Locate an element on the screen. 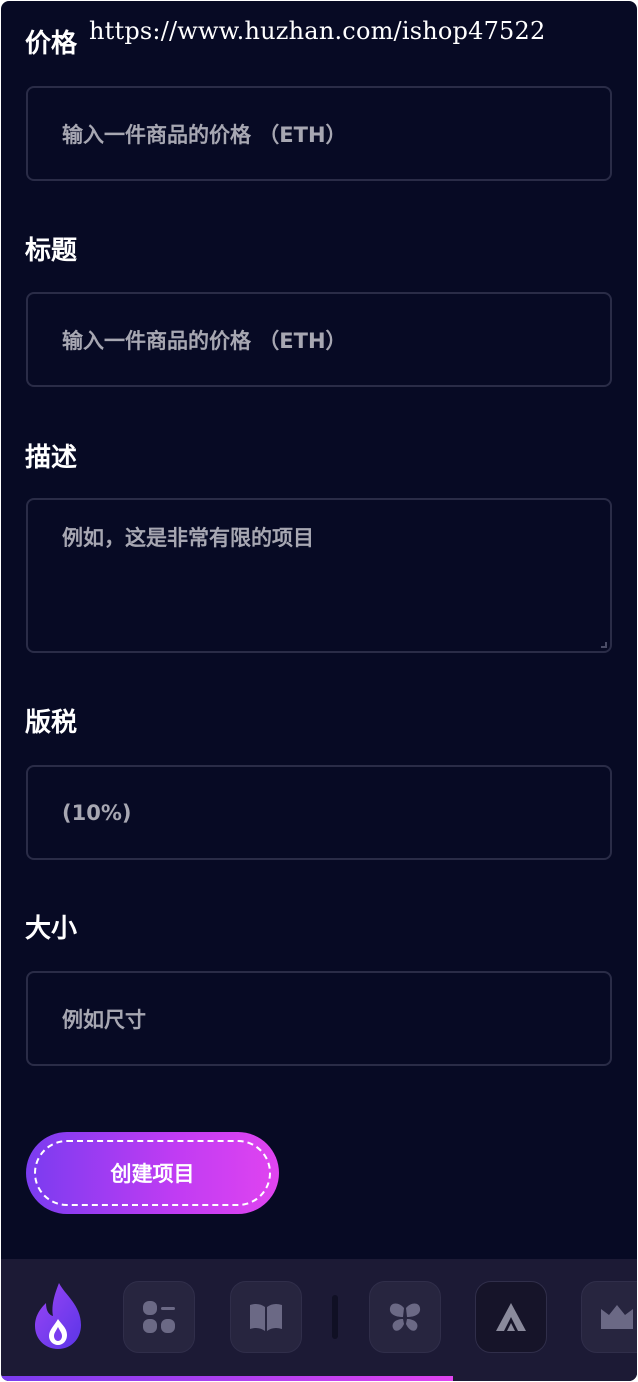  size-placeholder: 例如尺寸 is located at coordinates (104, 1019).